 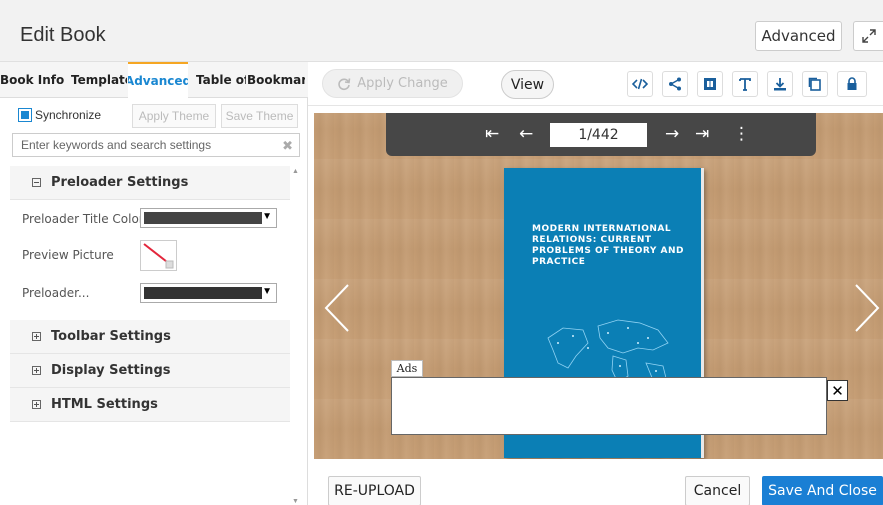 What do you see at coordinates (63, 35) in the screenshot?
I see `page-title: Edit Book` at bounding box center [63, 35].